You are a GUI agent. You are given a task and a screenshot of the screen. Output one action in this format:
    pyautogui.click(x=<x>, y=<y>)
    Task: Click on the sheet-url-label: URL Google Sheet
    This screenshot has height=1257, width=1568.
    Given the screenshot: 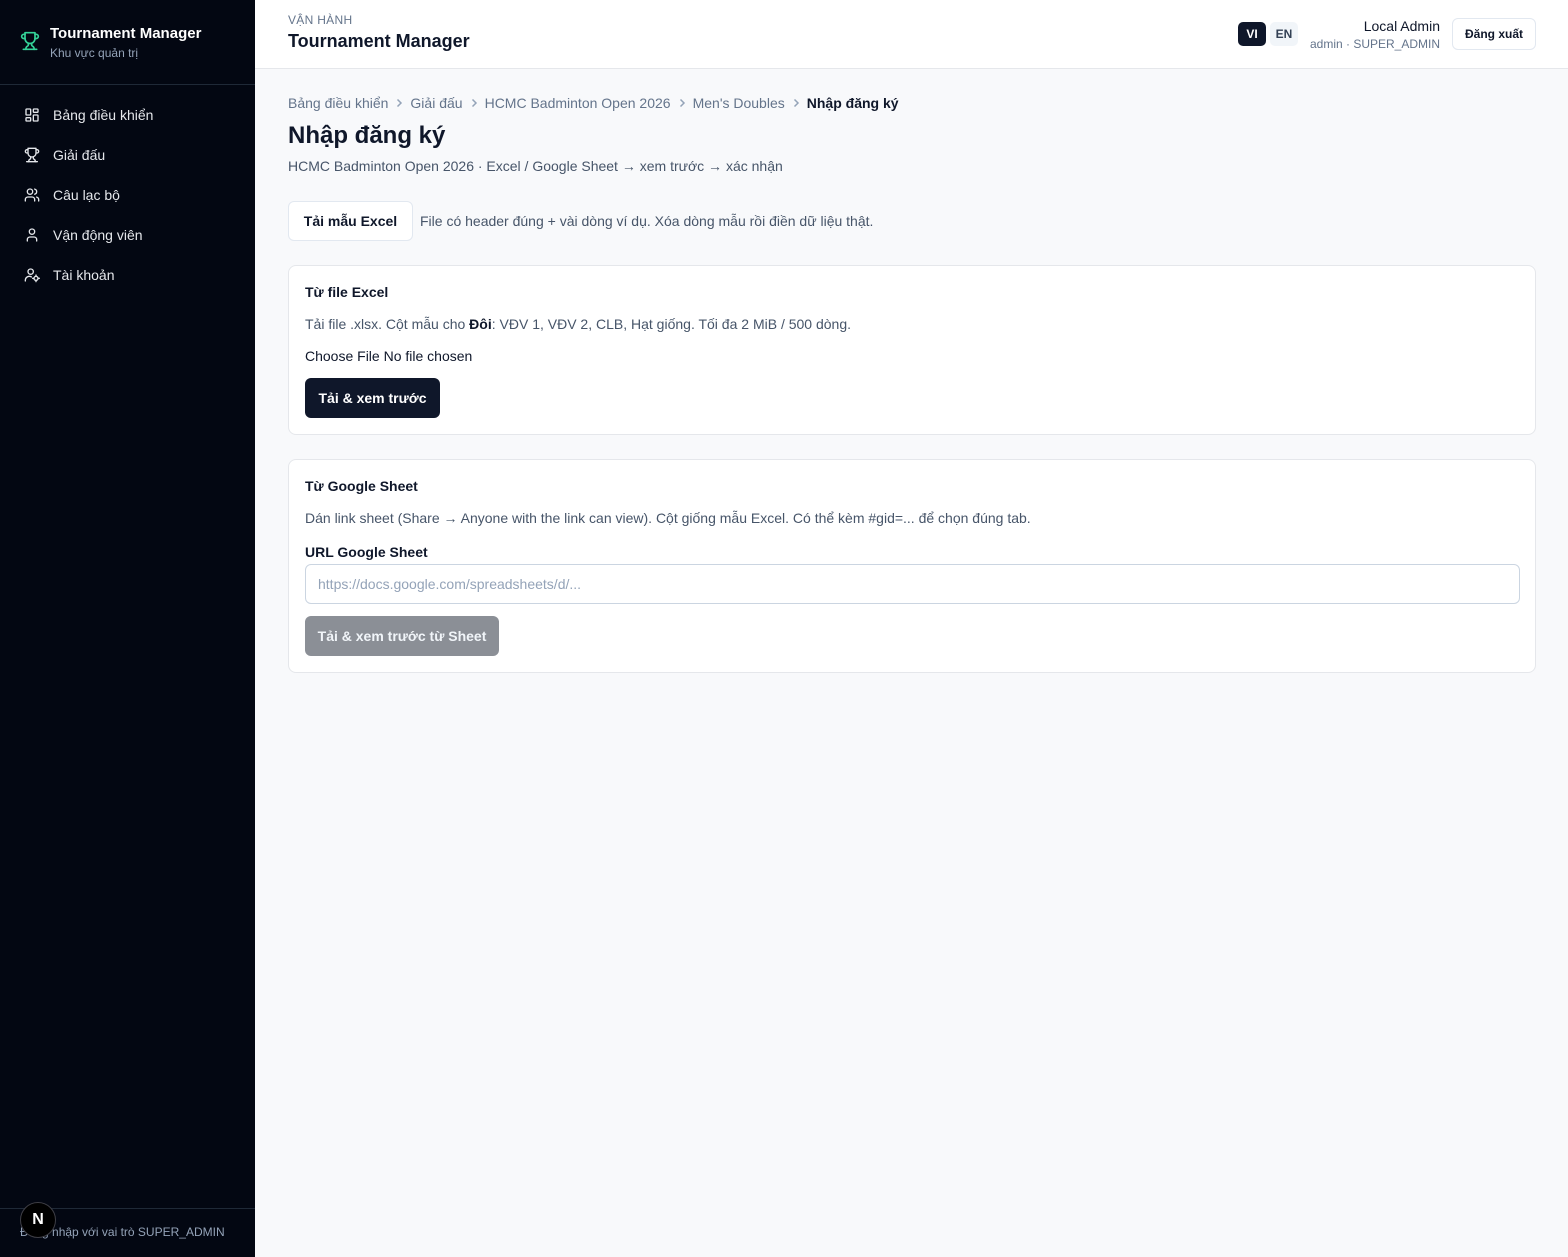 What is the action you would take?
    pyautogui.click(x=366, y=552)
    